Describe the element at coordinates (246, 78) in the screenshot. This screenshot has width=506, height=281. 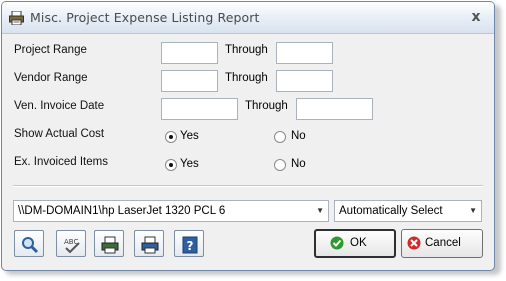
I see `vendor-range-through-label: Through` at that location.